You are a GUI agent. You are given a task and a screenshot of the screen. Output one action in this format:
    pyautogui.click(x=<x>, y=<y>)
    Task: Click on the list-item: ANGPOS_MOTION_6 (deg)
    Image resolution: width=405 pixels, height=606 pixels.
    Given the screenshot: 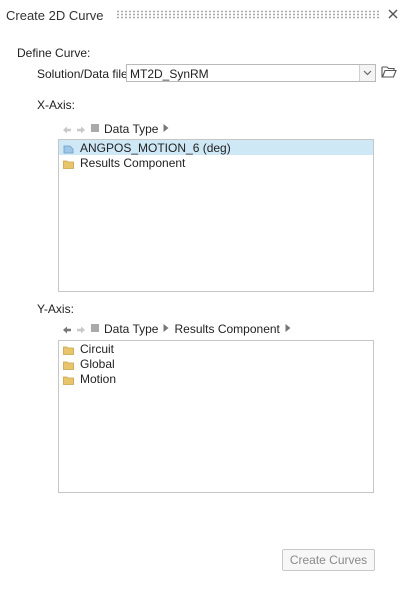 What is the action you would take?
    pyautogui.click(x=216, y=147)
    